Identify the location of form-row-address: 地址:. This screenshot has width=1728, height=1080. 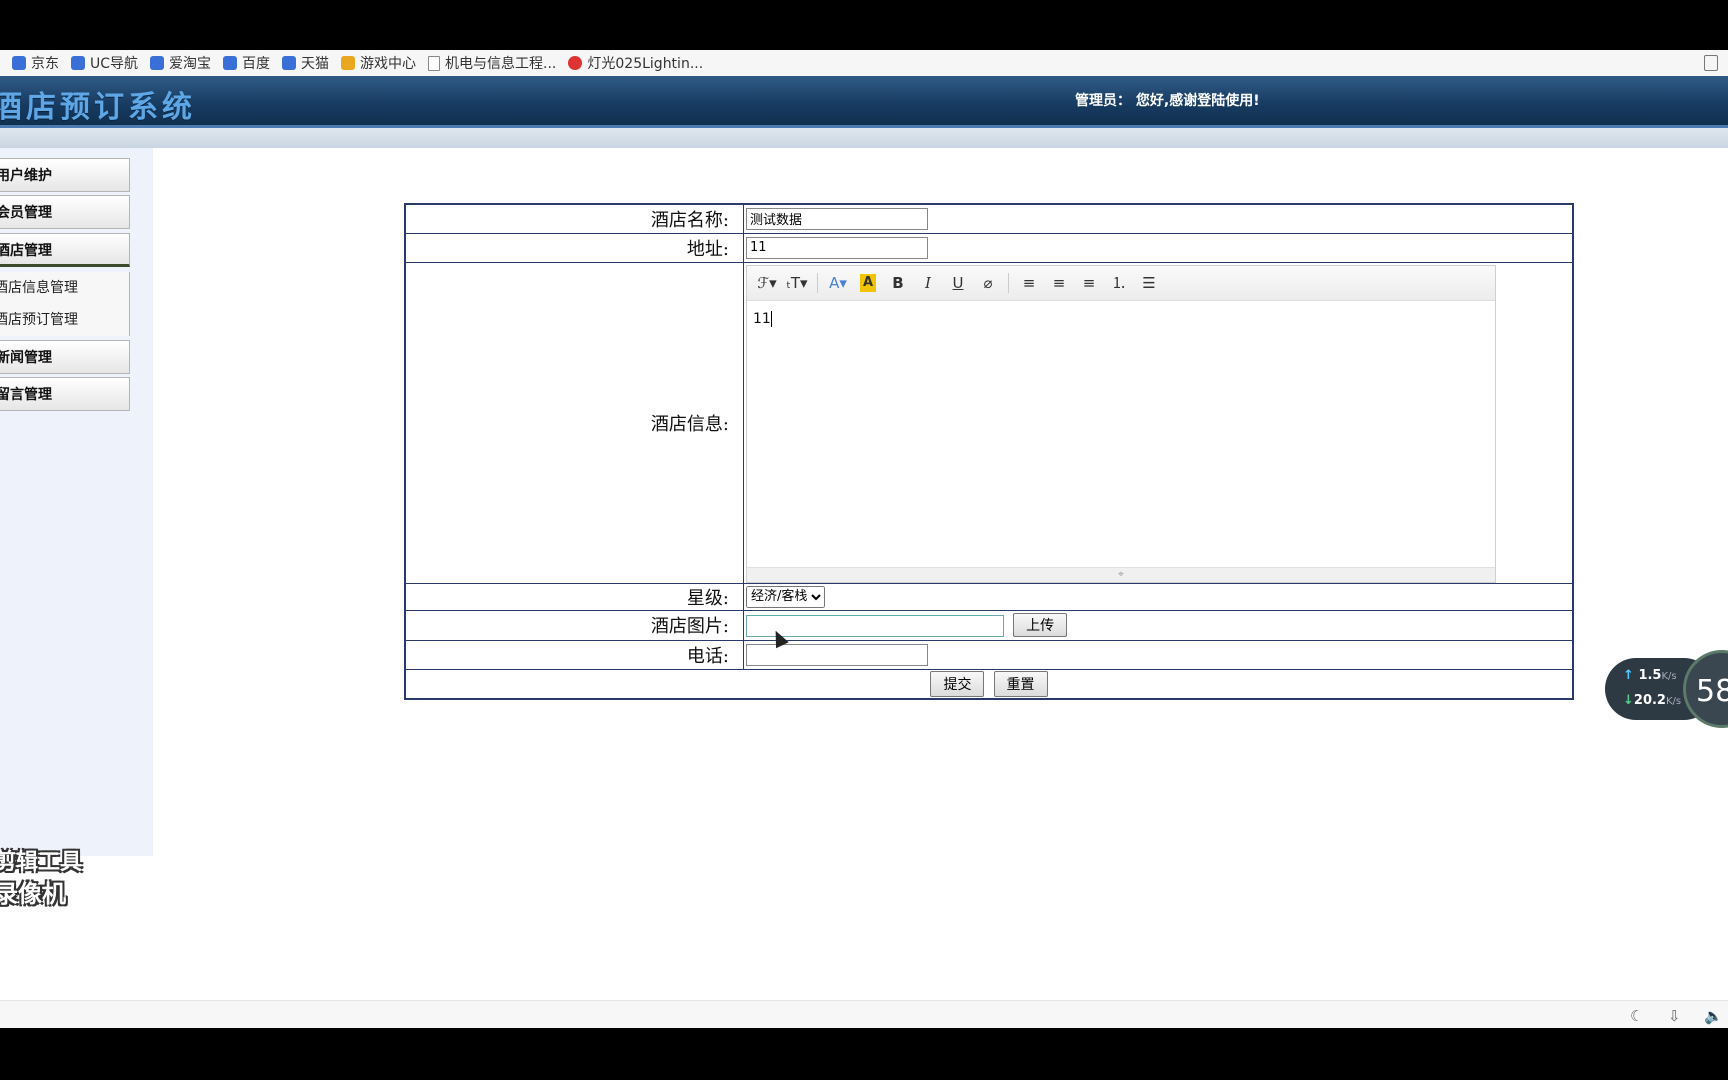
(989, 247).